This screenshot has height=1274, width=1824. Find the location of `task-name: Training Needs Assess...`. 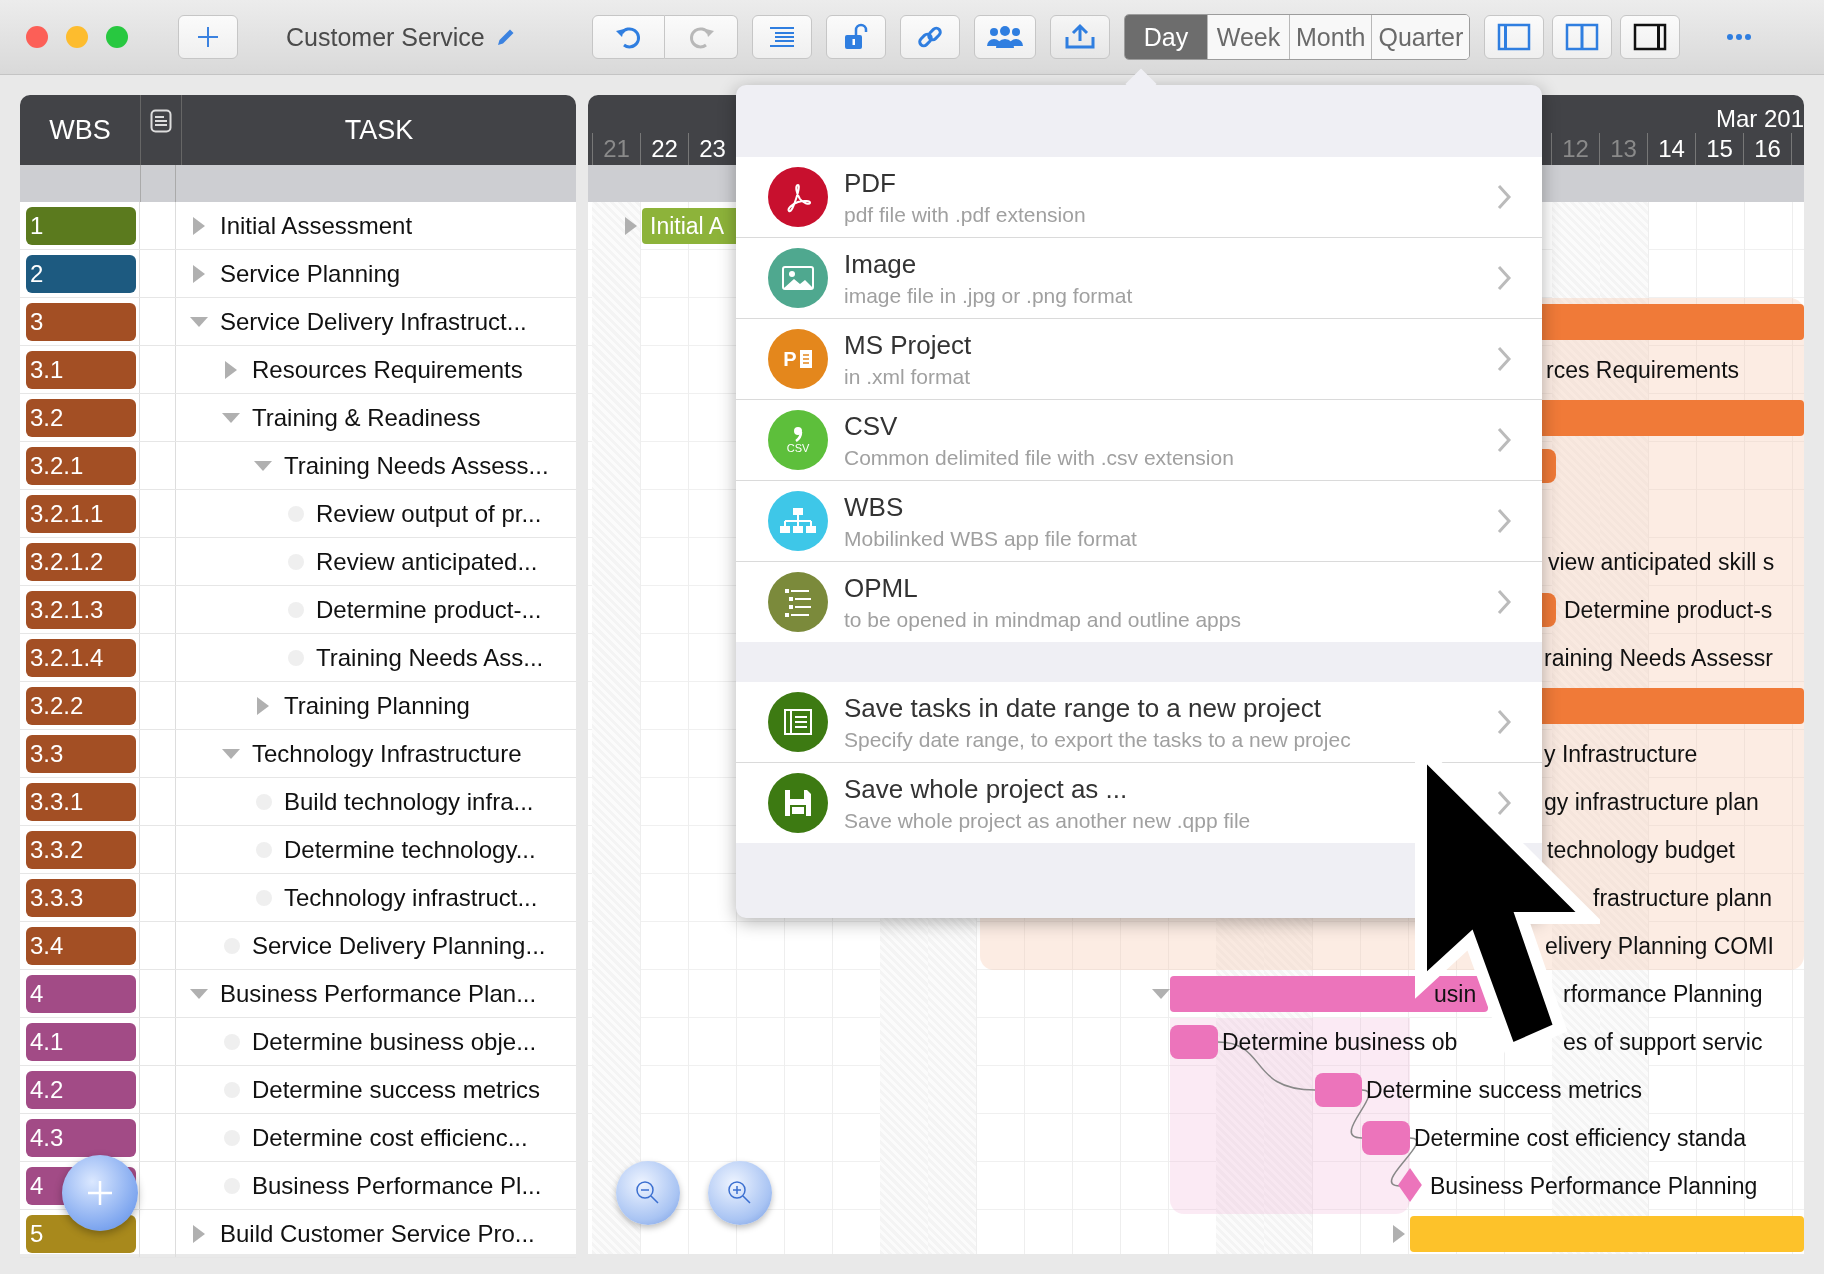

task-name: Training Needs Assess... is located at coordinates (416, 465).